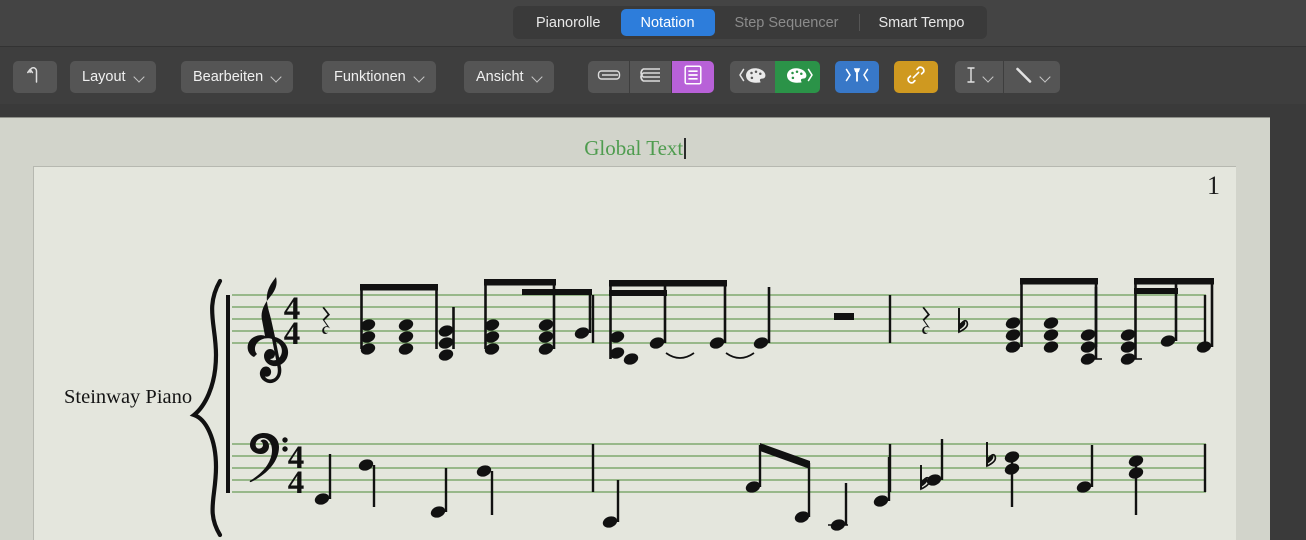 The height and width of the screenshot is (540, 1306). I want to click on menu-layout-label: Layout, so click(104, 77).